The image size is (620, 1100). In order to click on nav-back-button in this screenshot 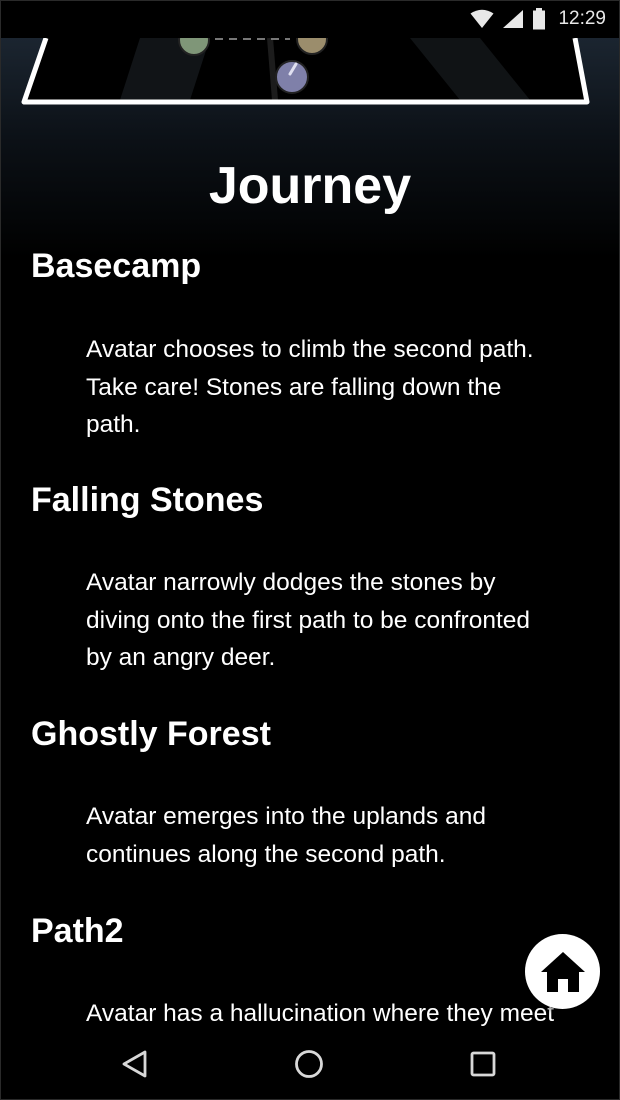, I will do `click(135, 1064)`.